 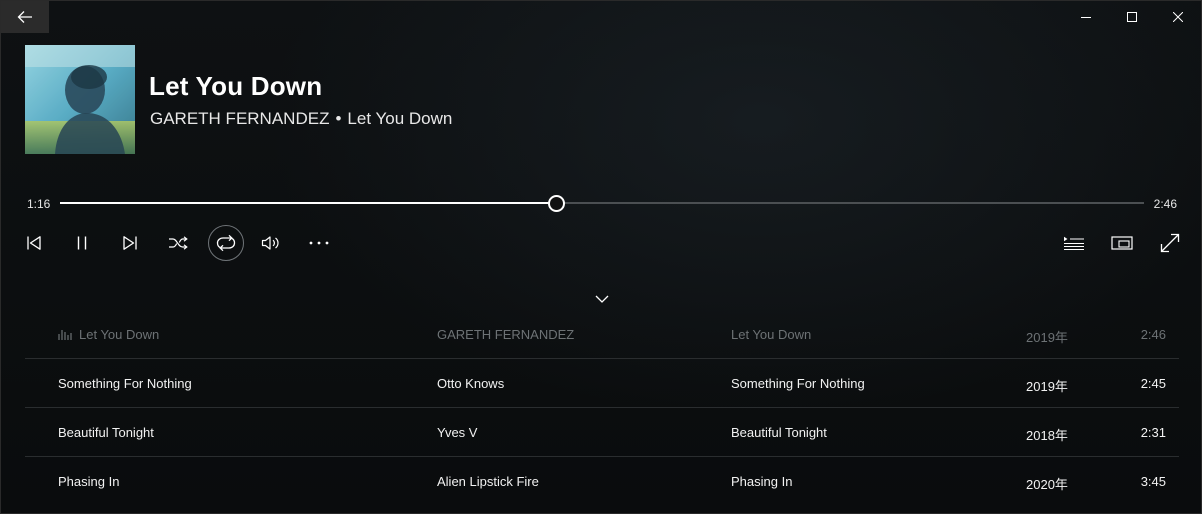 What do you see at coordinates (470, 383) in the screenshot?
I see `queue-artist: Otto Knows` at bounding box center [470, 383].